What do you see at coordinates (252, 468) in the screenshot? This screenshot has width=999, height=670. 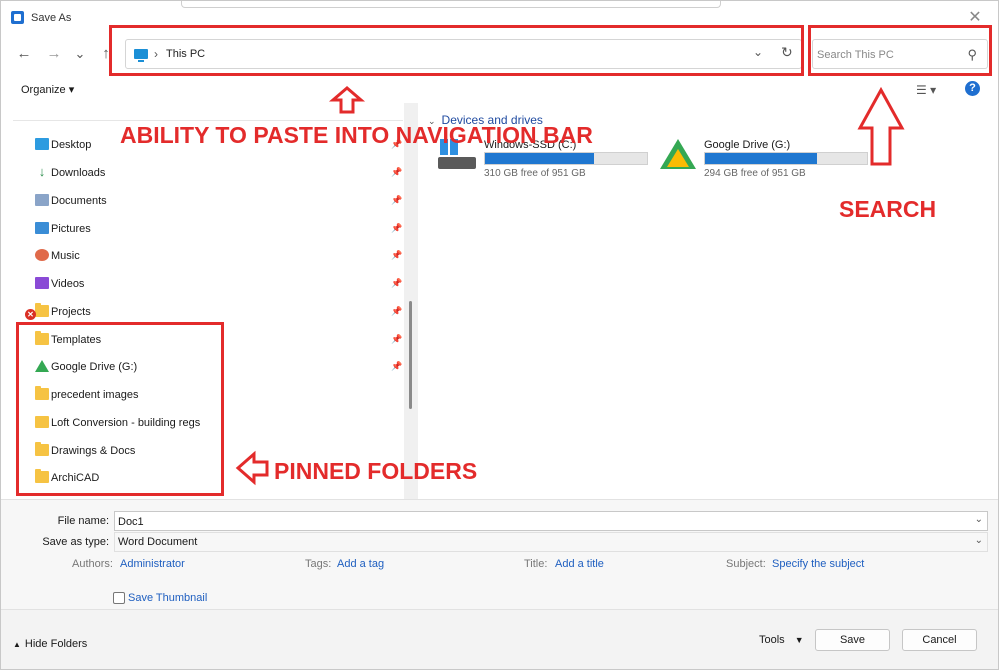 I see `left-arrow-icon` at bounding box center [252, 468].